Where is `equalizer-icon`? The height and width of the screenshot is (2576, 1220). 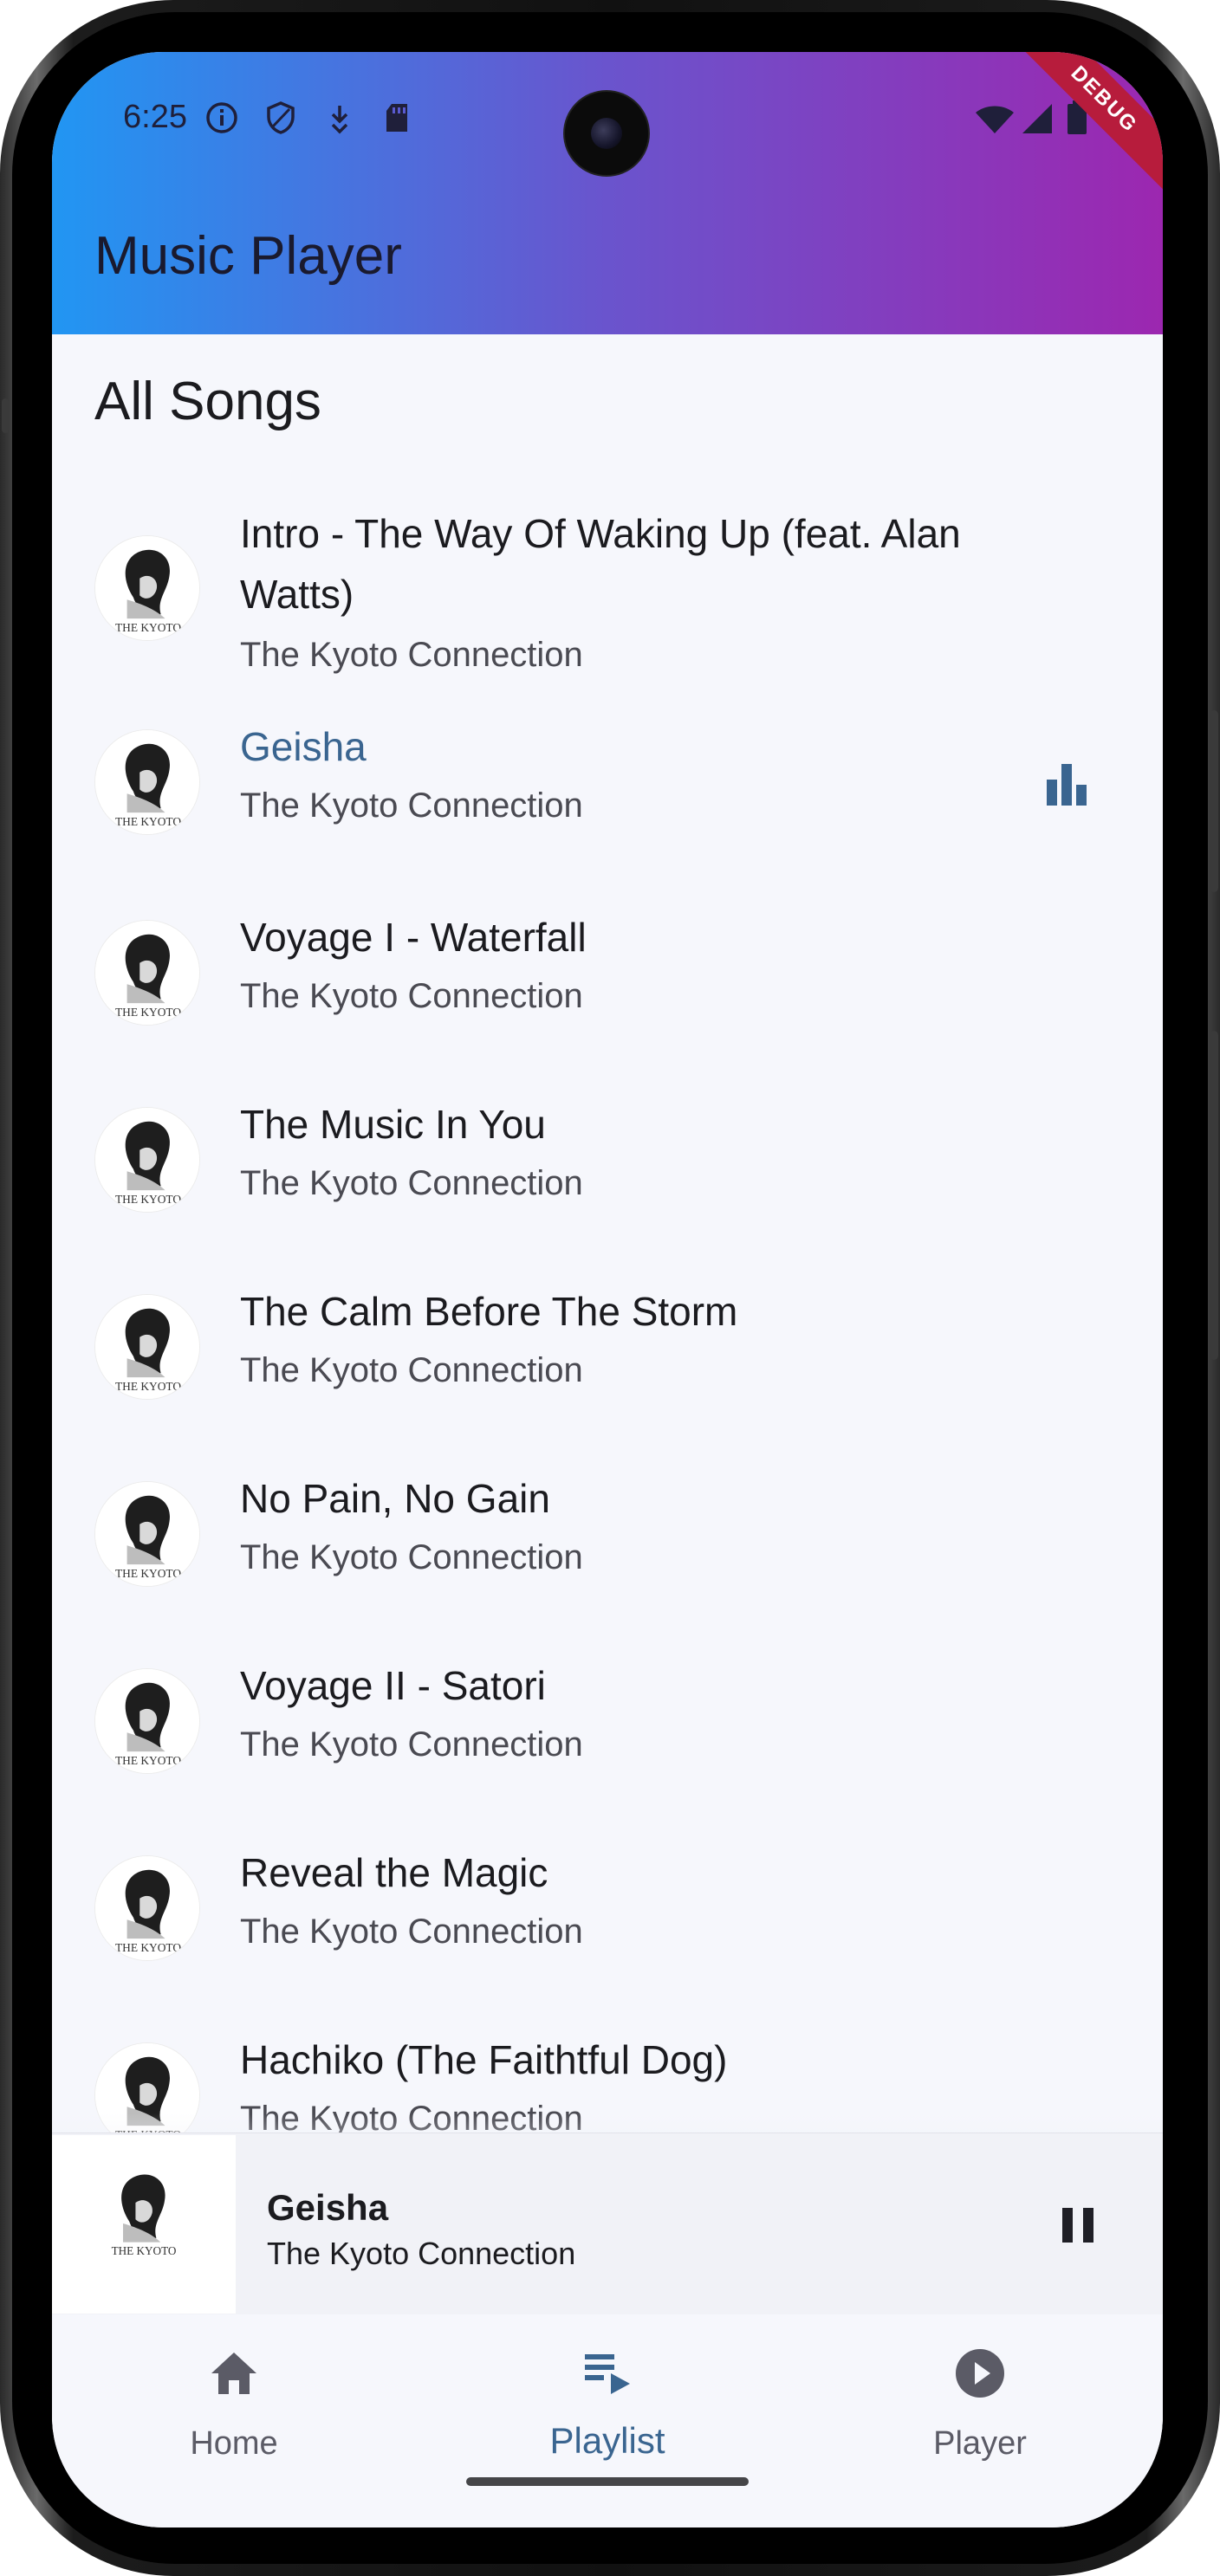 equalizer-icon is located at coordinates (1067, 785).